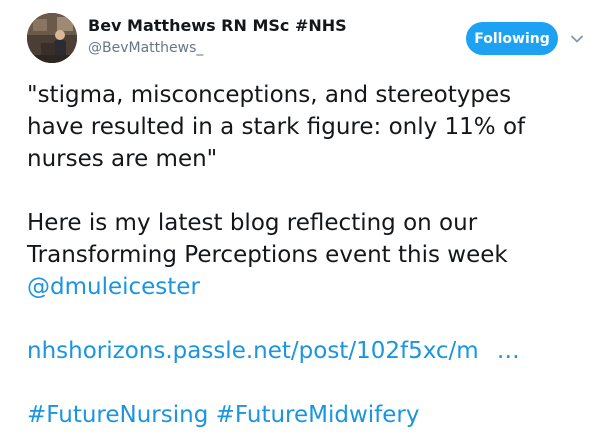 The height and width of the screenshot is (435, 608). What do you see at coordinates (217, 25) in the screenshot?
I see `author-name: Bev Matthews RN MSc #NHS` at bounding box center [217, 25].